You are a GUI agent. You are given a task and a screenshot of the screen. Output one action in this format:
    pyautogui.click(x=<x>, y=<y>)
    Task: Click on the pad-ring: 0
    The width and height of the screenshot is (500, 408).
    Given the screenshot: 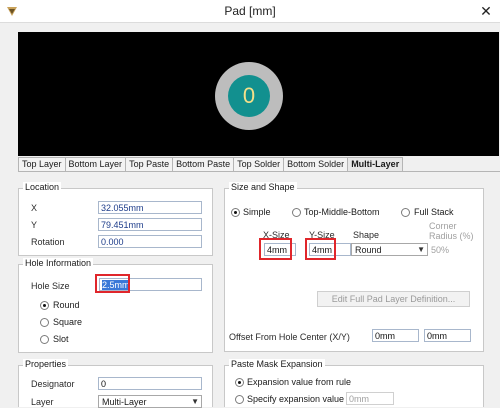 What is the action you would take?
    pyautogui.click(x=249, y=96)
    